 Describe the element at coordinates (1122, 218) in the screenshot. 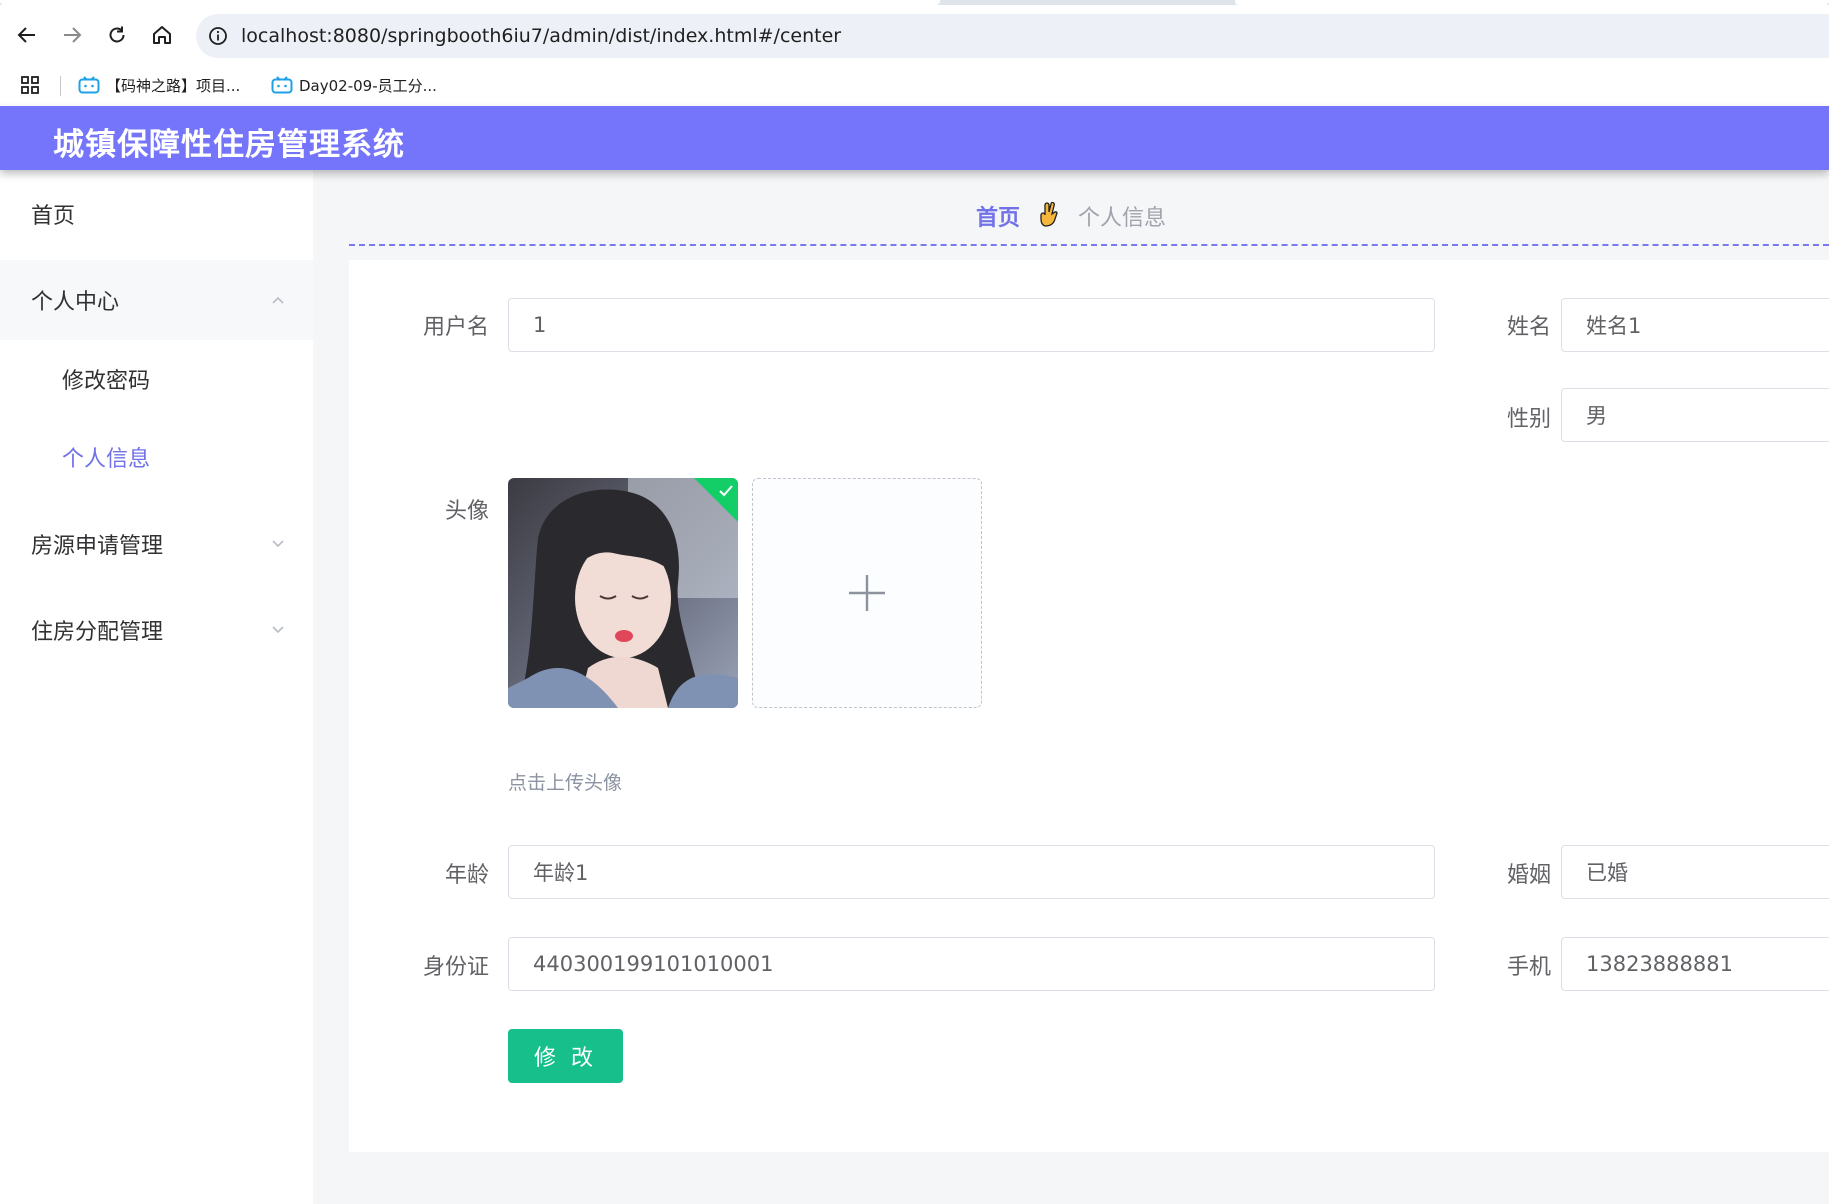

I see `breadcrumb-current: 个人信息` at that location.